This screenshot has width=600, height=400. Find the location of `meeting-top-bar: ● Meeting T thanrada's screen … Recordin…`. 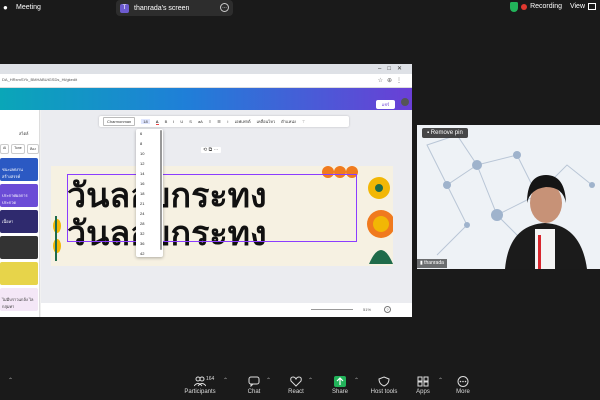

meeting-top-bar: ● Meeting T thanrada's screen … Recordin… is located at coordinates (300, 8).